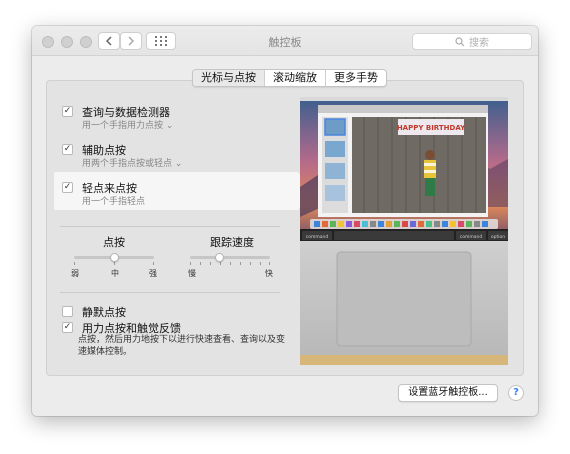  What do you see at coordinates (153, 273) in the screenshot?
I see `click-max-label: 强` at bounding box center [153, 273].